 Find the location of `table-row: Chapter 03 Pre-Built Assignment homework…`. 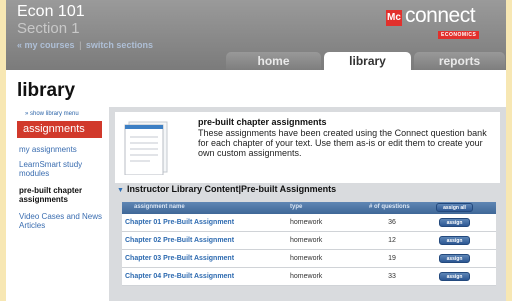

table-row: Chapter 03 Pre-Built Assignment homework… is located at coordinates (309, 259).